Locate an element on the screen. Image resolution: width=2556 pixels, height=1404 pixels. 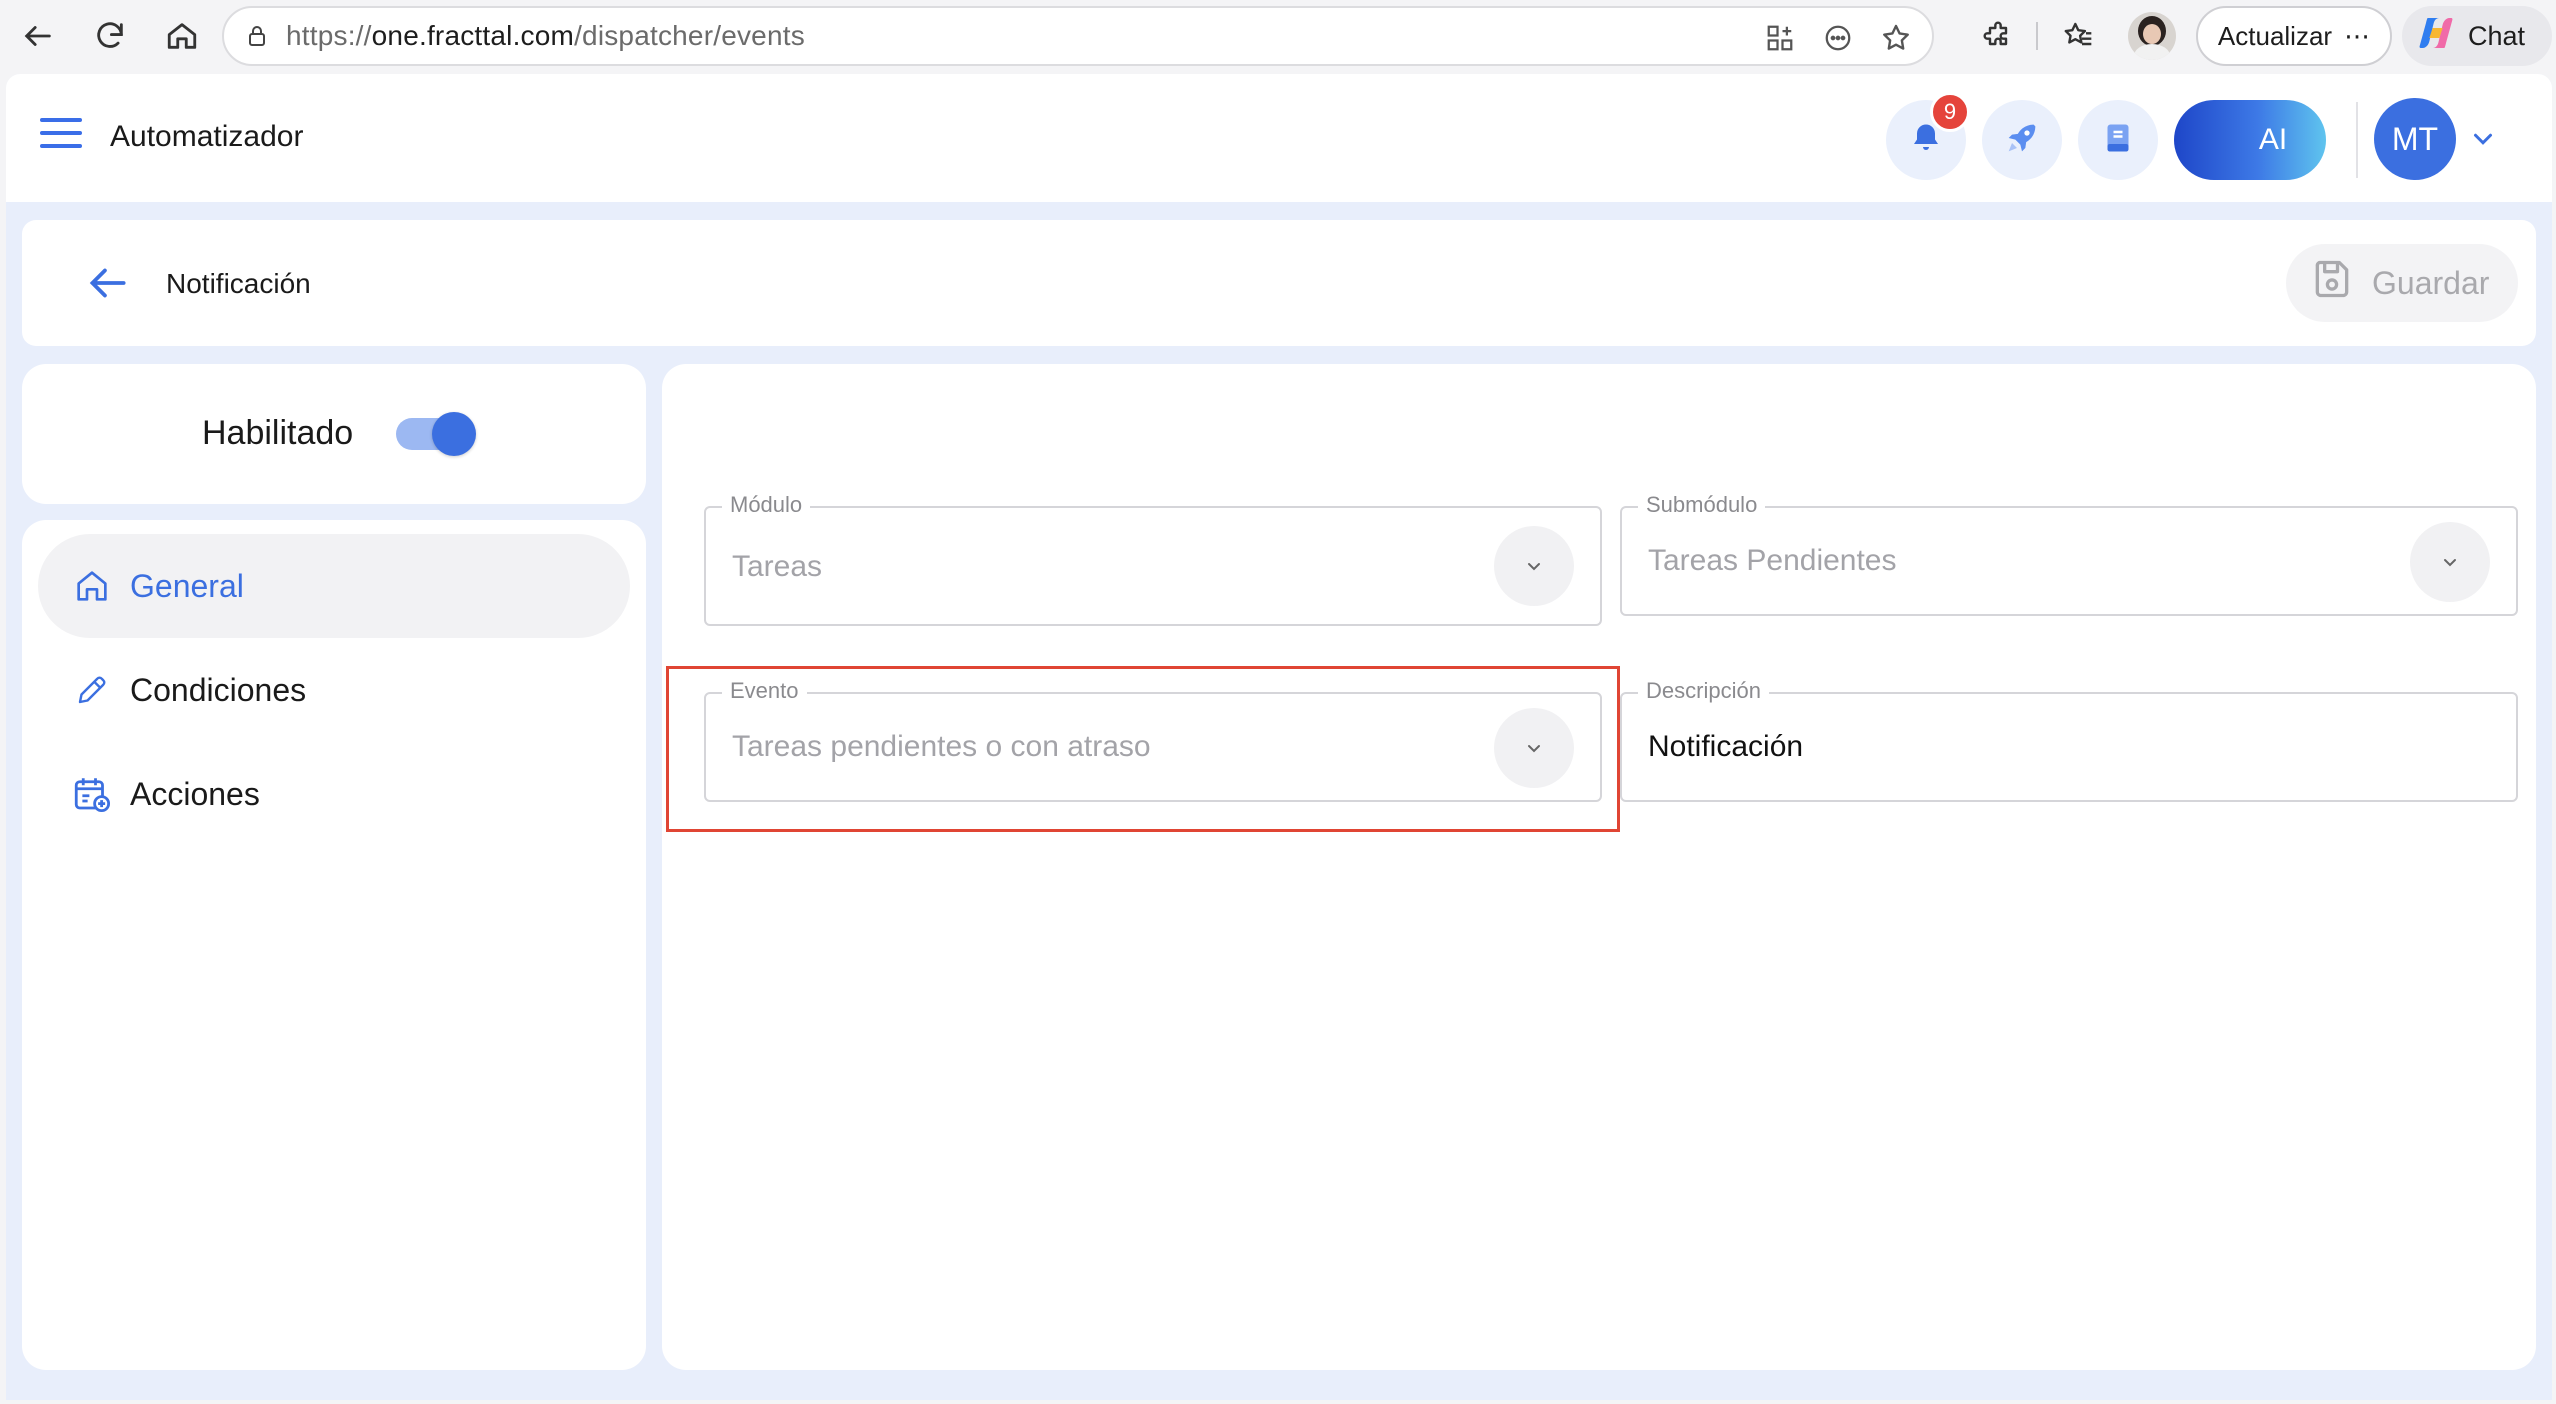
descripcion-value: Notificación is located at coordinates (1726, 746).